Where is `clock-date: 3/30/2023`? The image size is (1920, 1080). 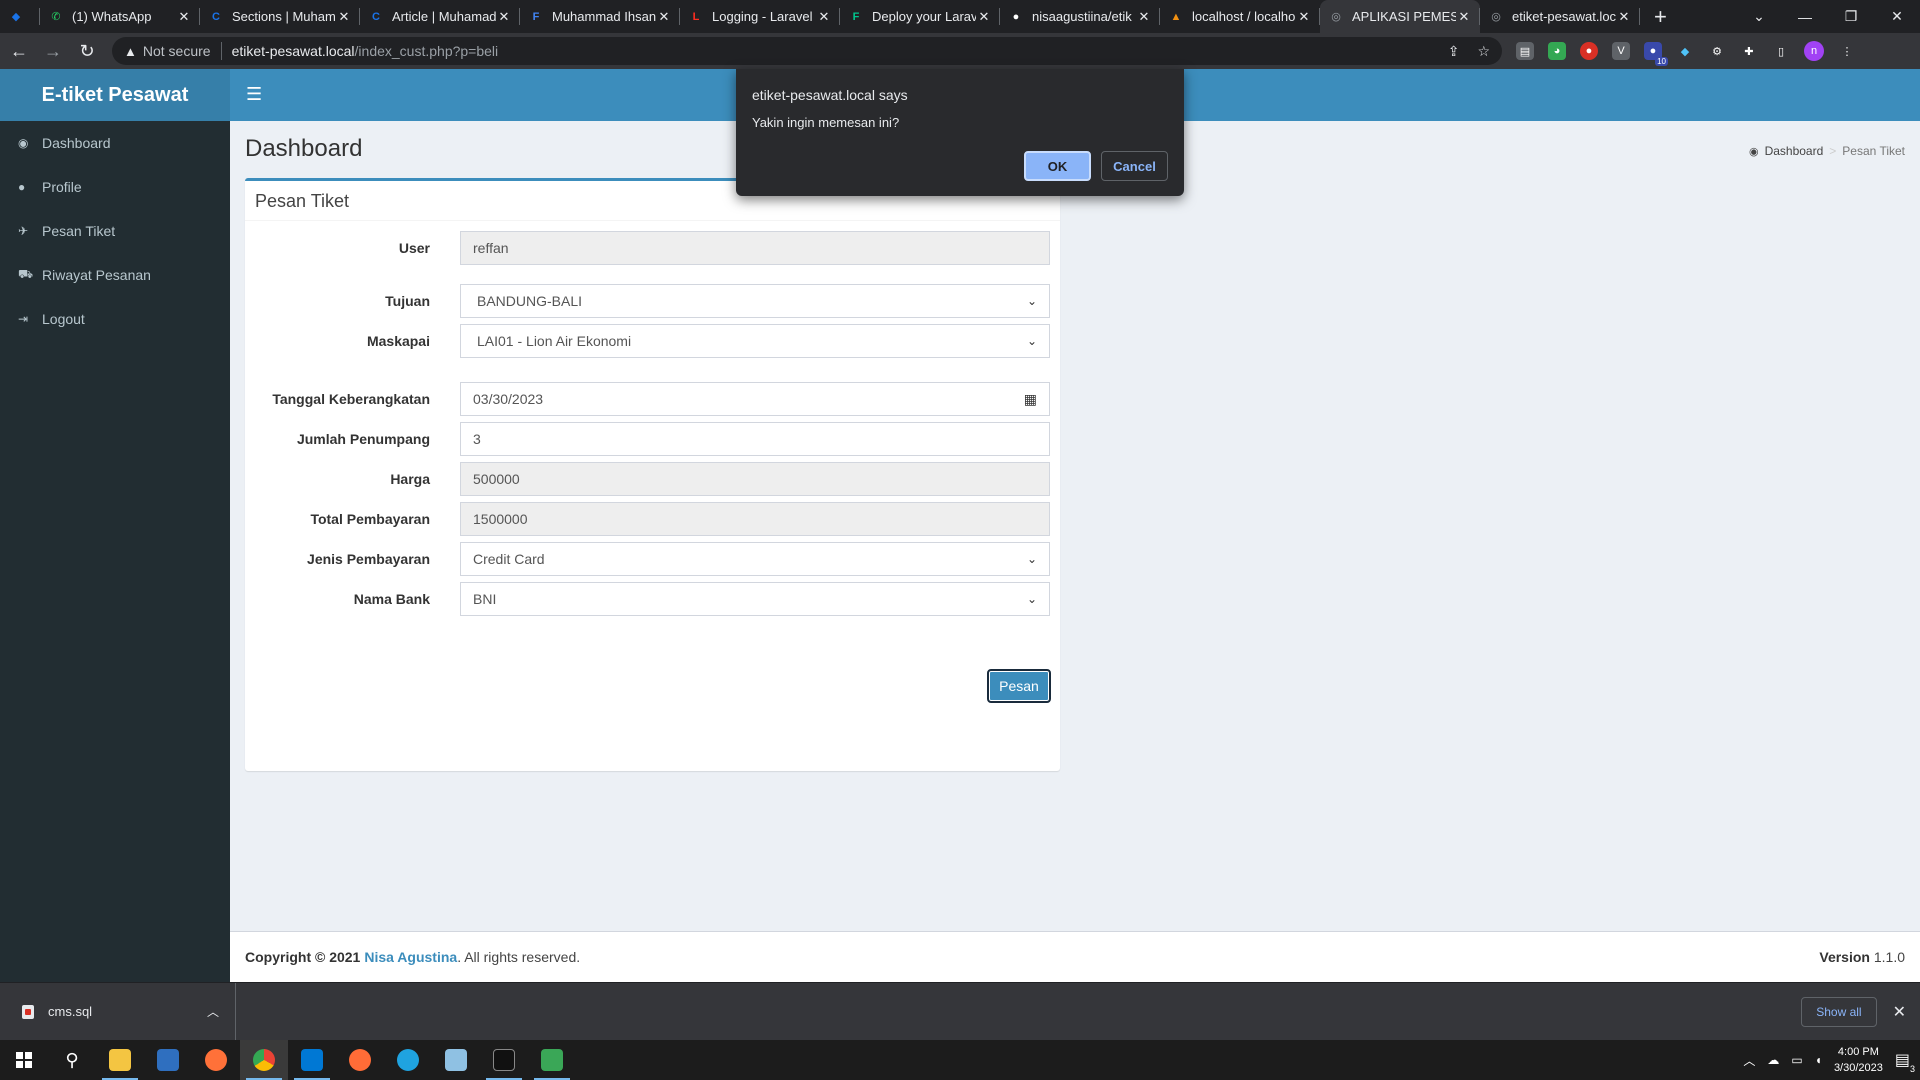 clock-date: 3/30/2023 is located at coordinates (1858, 1068).